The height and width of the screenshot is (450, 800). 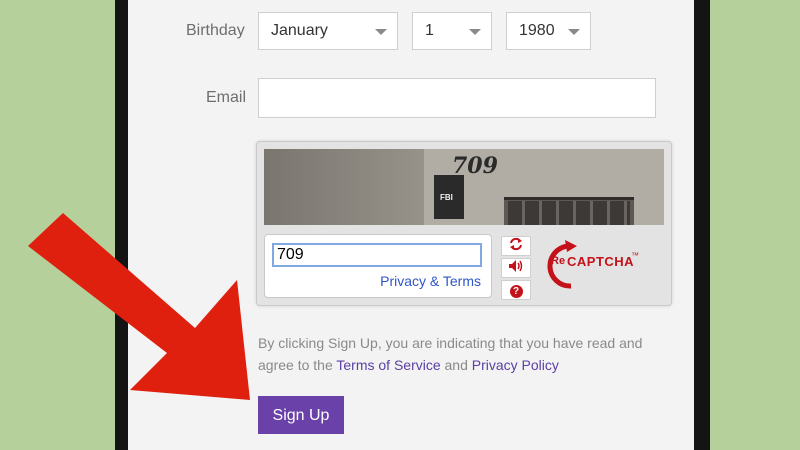 What do you see at coordinates (515, 365) in the screenshot?
I see `privacy-policy-link: Privacy Policy` at bounding box center [515, 365].